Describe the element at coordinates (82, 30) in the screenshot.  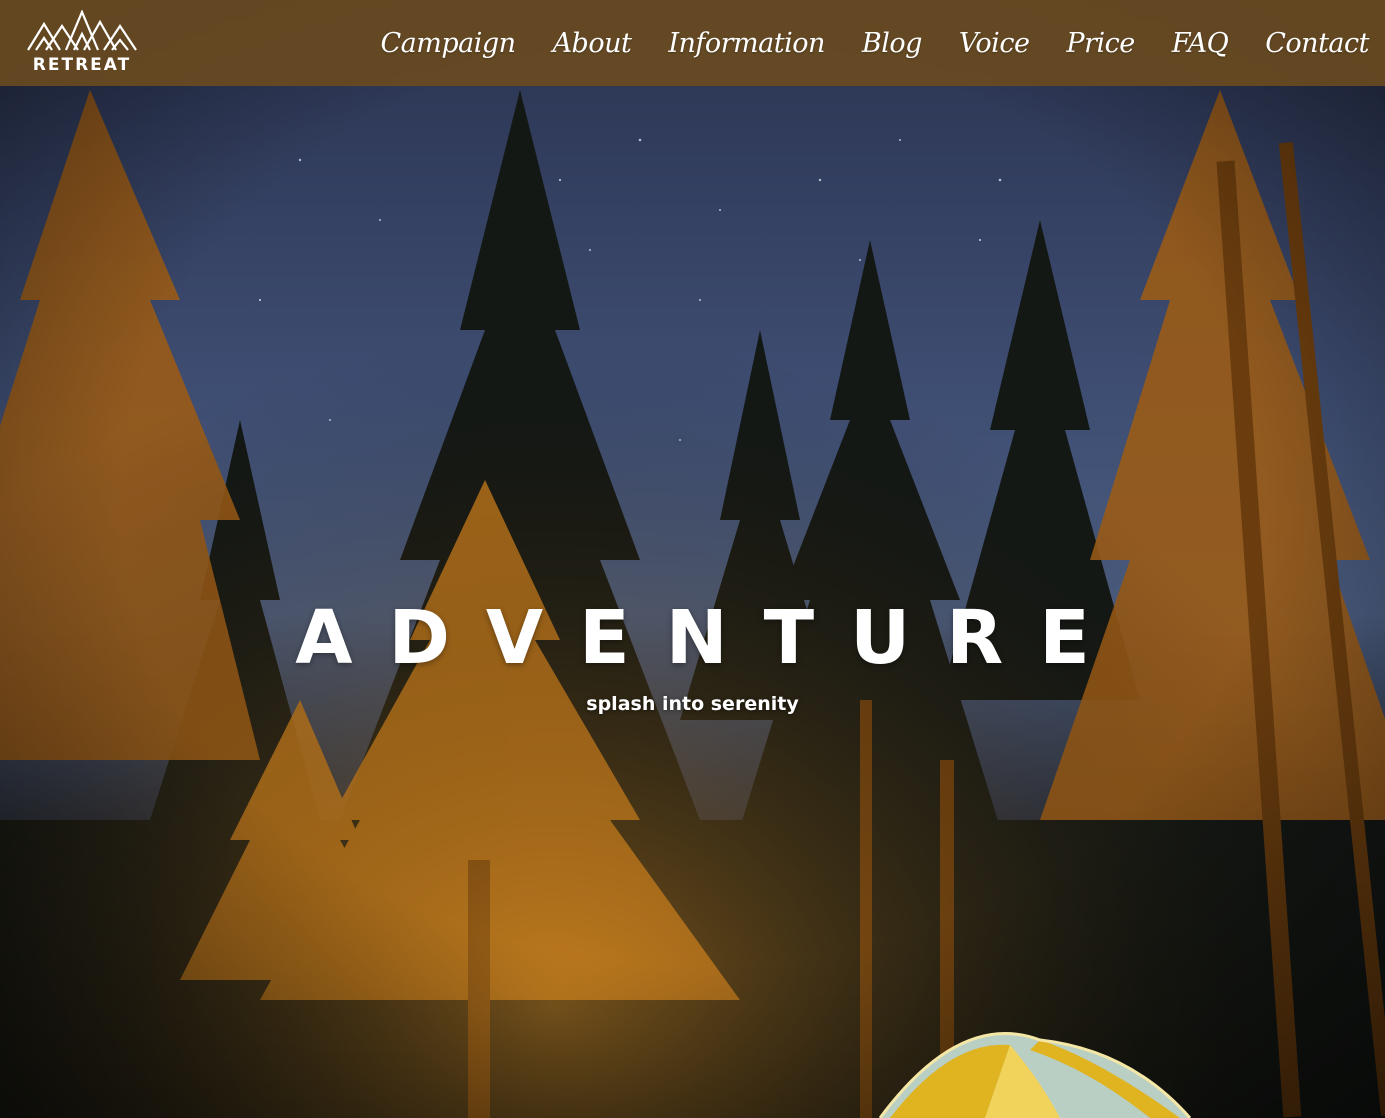
I see `mountains-icon` at that location.